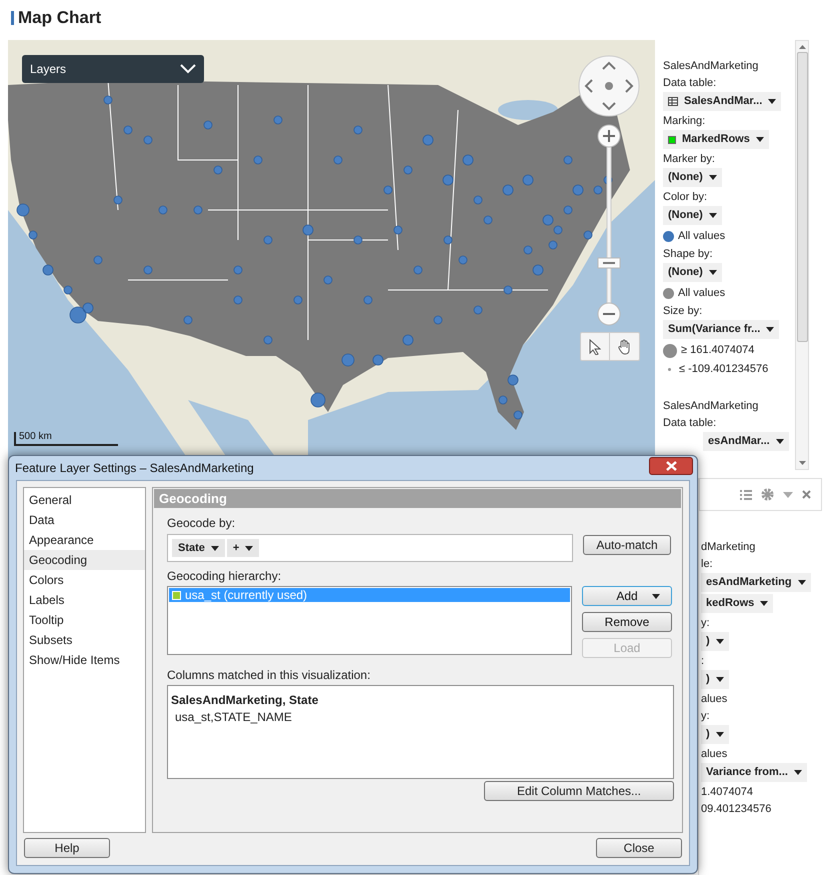 This screenshot has height=875, width=825. I want to click on legend-label: ≥ 161.4074074, so click(717, 350).